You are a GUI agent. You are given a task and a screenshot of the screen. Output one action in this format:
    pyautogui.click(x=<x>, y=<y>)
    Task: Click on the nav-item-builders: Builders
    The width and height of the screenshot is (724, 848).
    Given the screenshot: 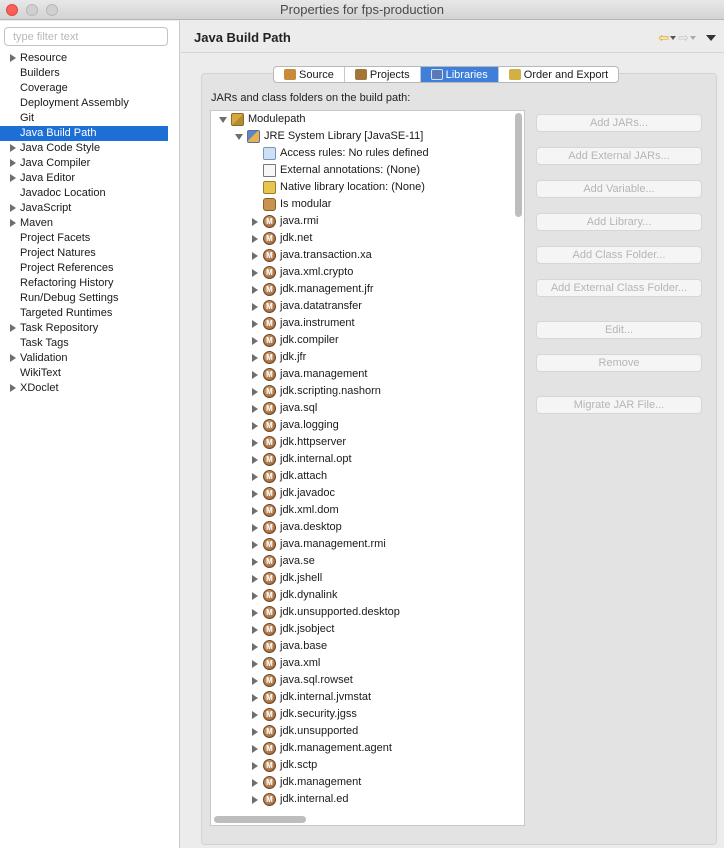 What is the action you would take?
    pyautogui.click(x=84, y=73)
    